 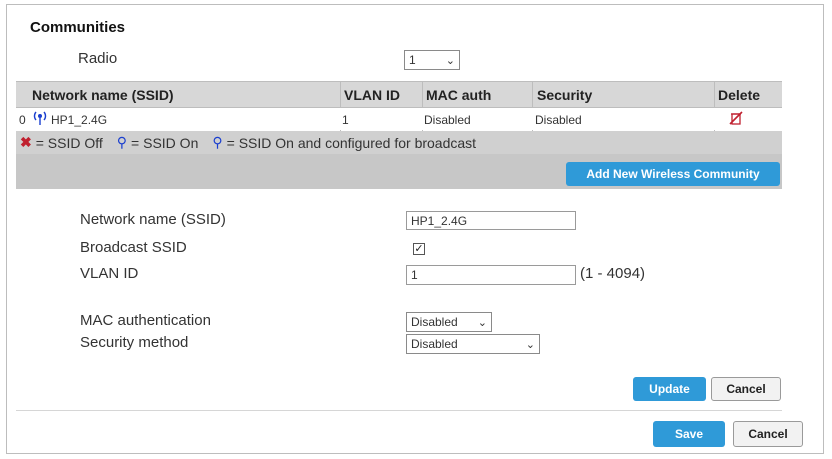 What do you see at coordinates (689, 434) in the screenshot?
I see `save-button: Save` at bounding box center [689, 434].